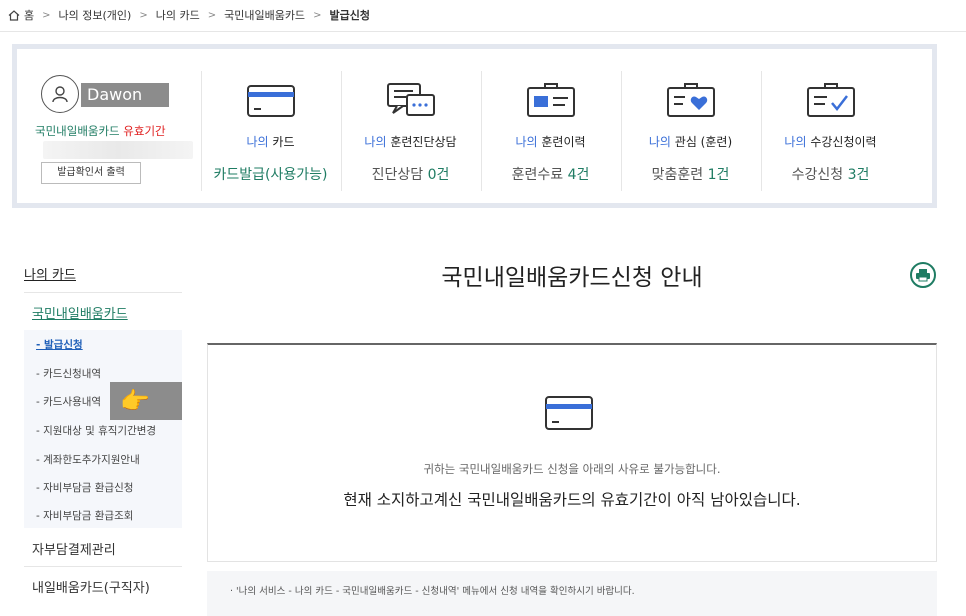 This screenshot has width=966, height=616. What do you see at coordinates (830, 100) in the screenshot?
I see `checklist-icon` at bounding box center [830, 100].